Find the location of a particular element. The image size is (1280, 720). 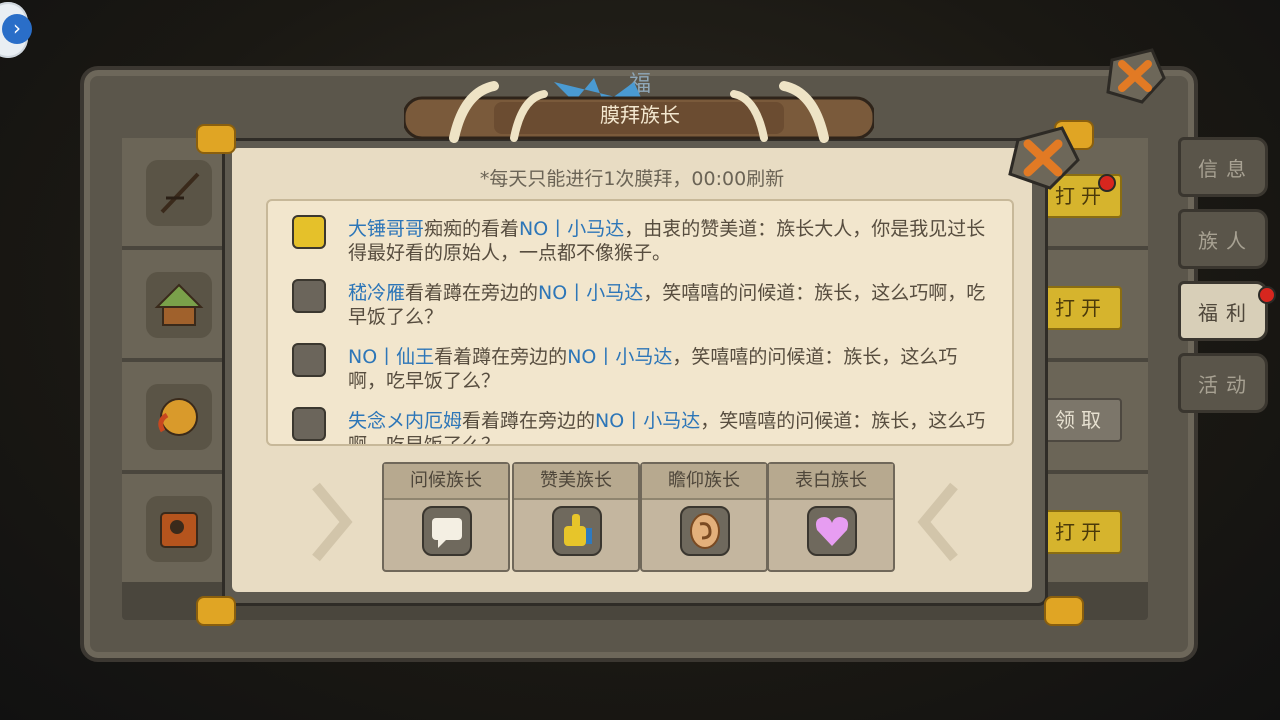

player-name: 嵇冷雁 is located at coordinates (376, 293).